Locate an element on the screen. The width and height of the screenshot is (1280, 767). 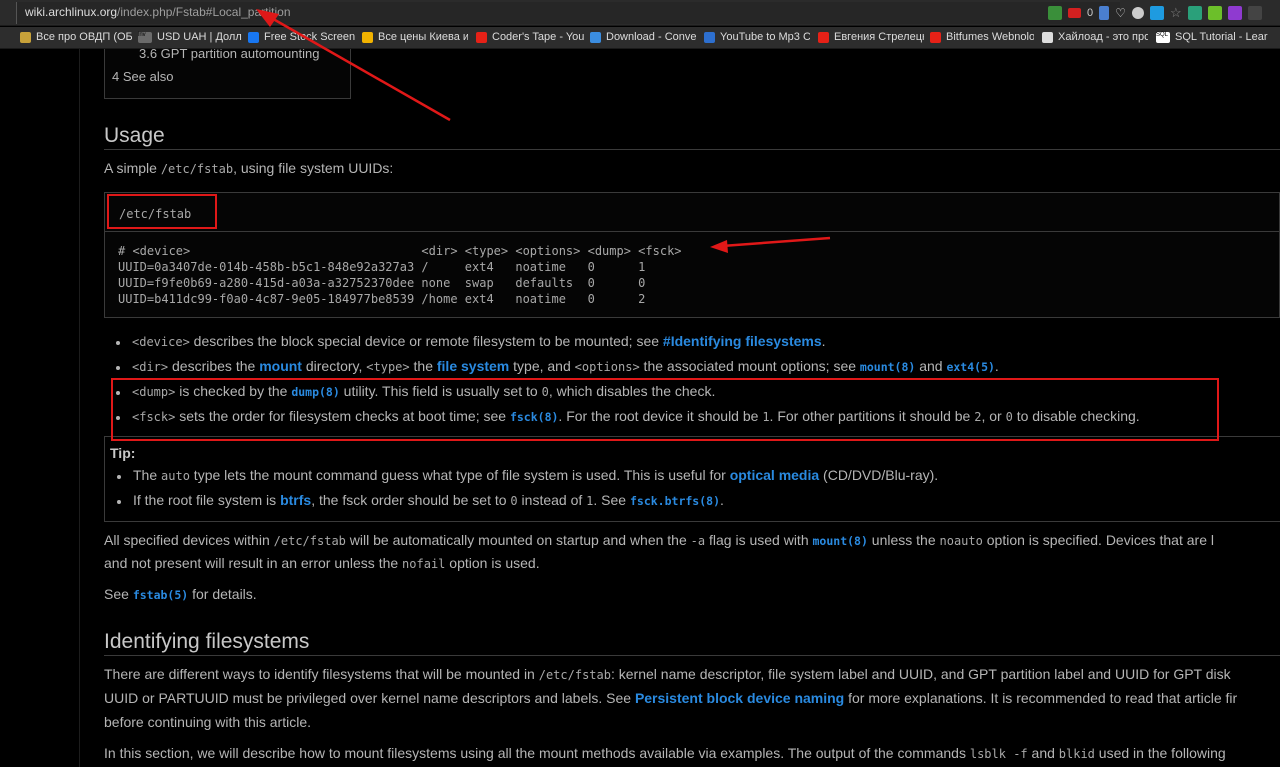
bookmark-item: Bitfumes Webnolo is located at coordinates (982, 37).